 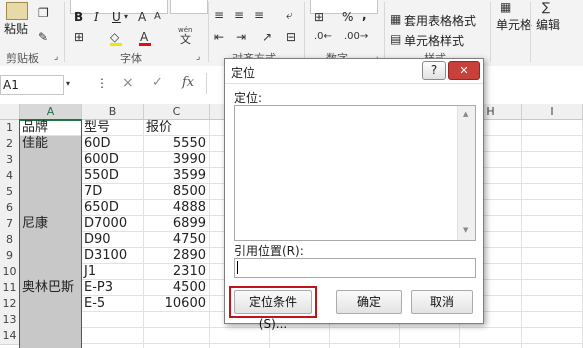 What do you see at coordinates (465, 114) in the screenshot?
I see `scroll-up-icon: ▲` at bounding box center [465, 114].